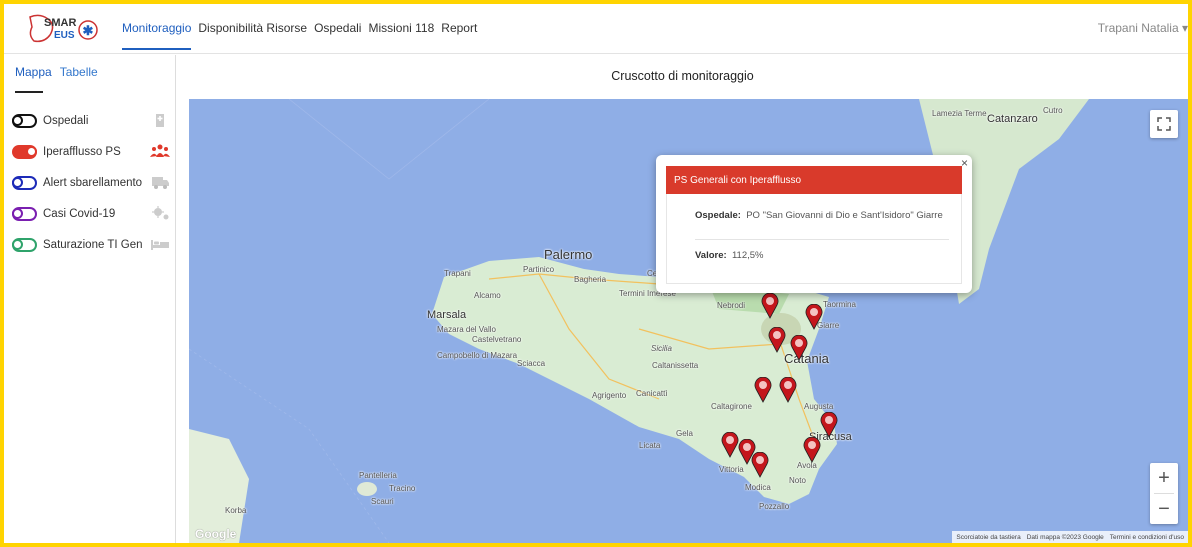 The image size is (1192, 547). Describe the element at coordinates (531, 363) in the screenshot. I see `map-label-sciacca: Sciacca` at that location.